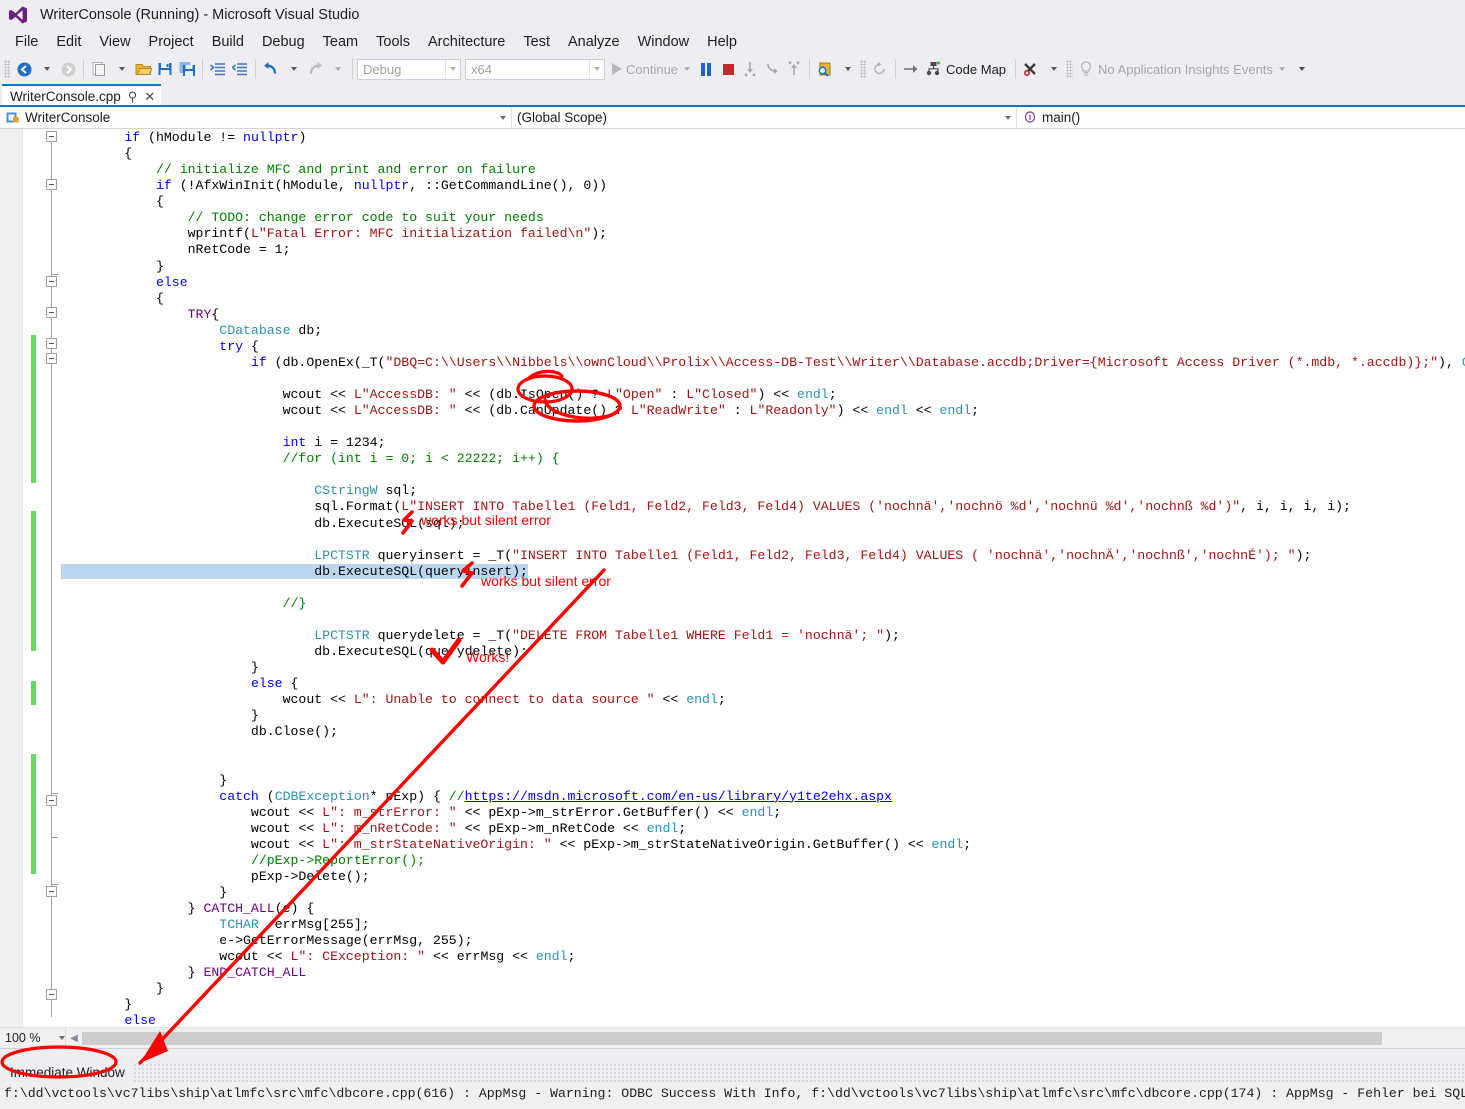 This screenshot has height=1109, width=1465. Describe the element at coordinates (1301, 69) in the screenshot. I see `toolbar-overflow-button` at that location.